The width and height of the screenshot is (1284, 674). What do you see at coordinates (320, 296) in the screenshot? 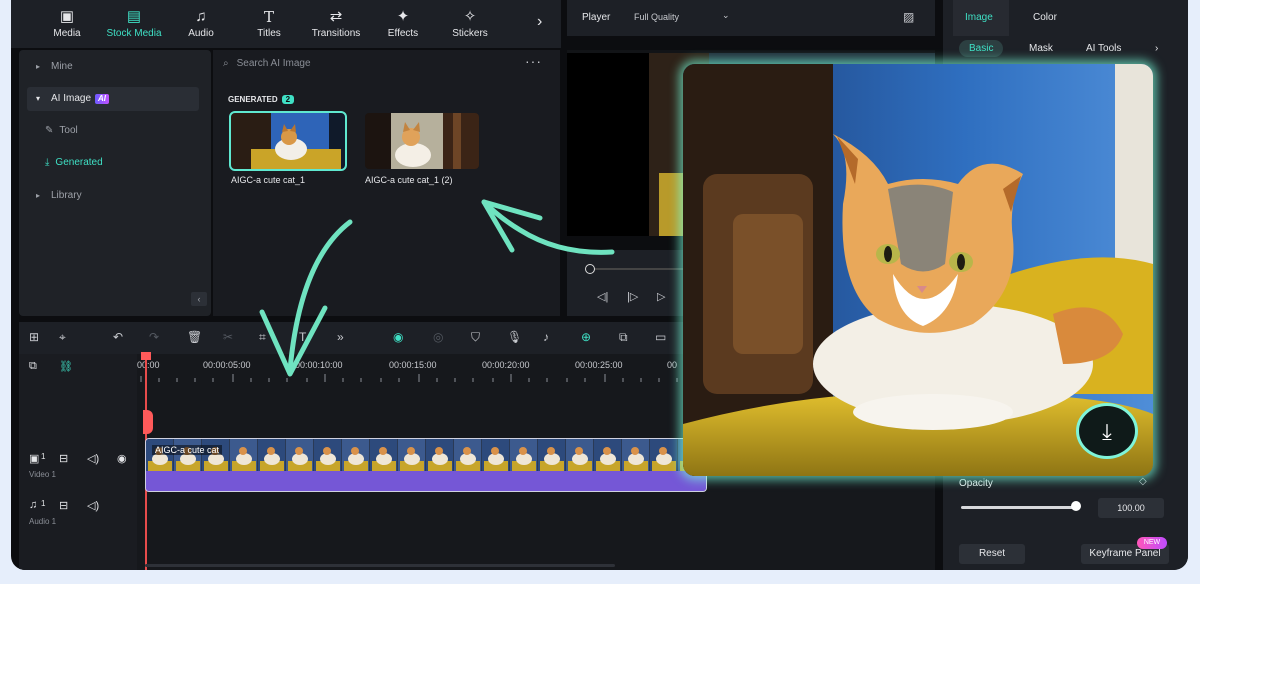
I see `arrow-to-timeline` at bounding box center [320, 296].